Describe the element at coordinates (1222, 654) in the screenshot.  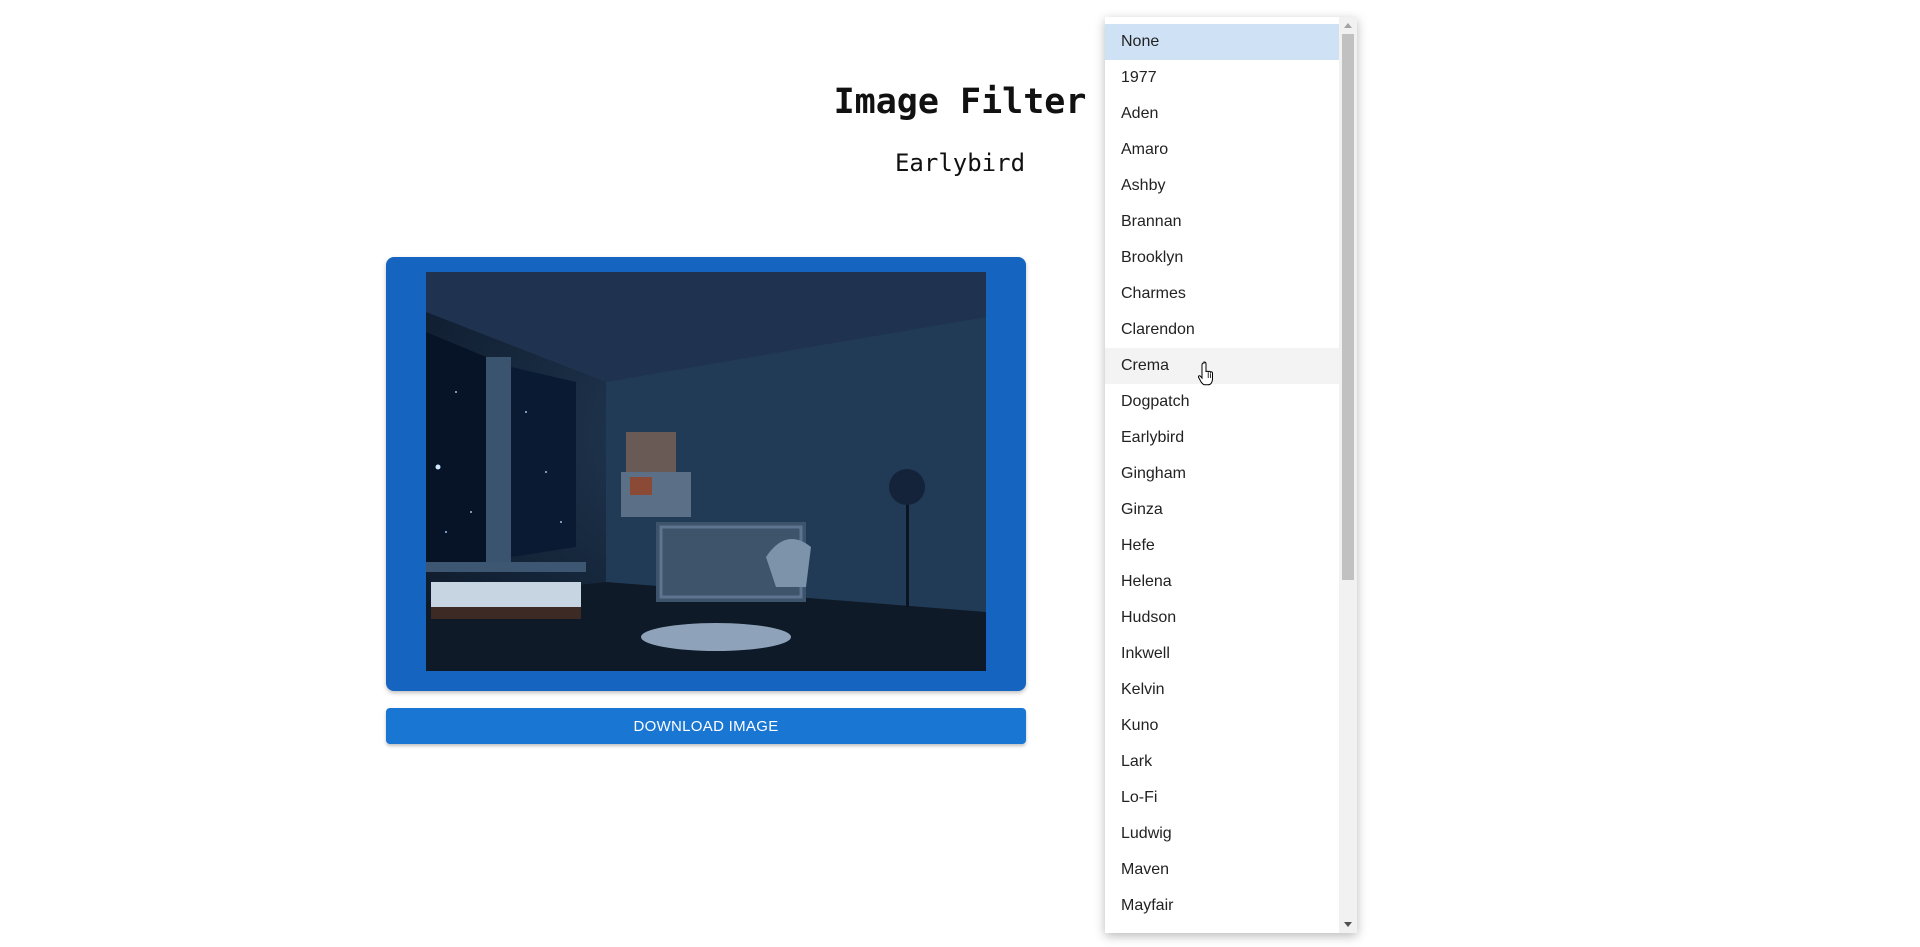
I see `filter-option: Inkwell` at that location.